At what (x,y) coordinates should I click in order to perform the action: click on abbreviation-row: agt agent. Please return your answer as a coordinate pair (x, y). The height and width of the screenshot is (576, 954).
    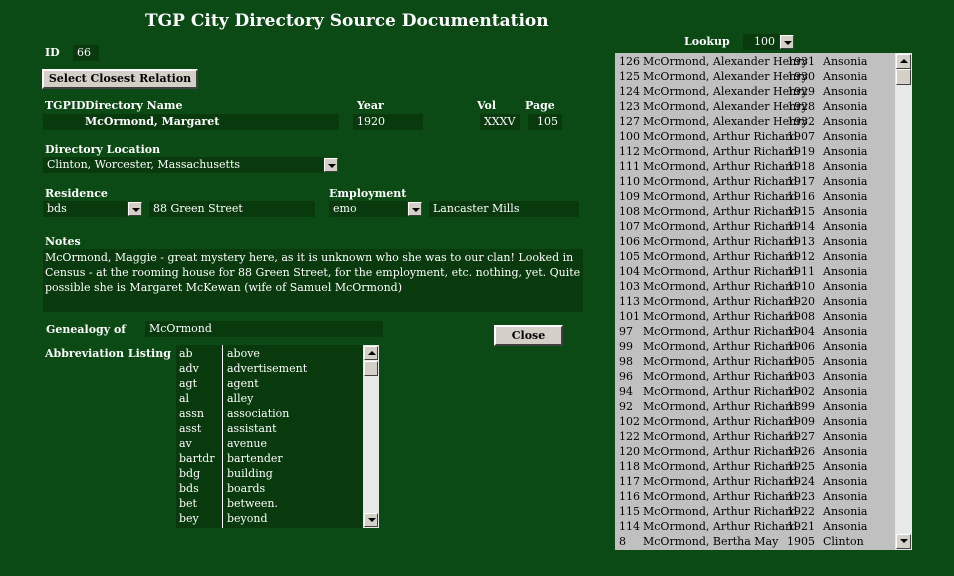
    Looking at the image, I should click on (269, 383).